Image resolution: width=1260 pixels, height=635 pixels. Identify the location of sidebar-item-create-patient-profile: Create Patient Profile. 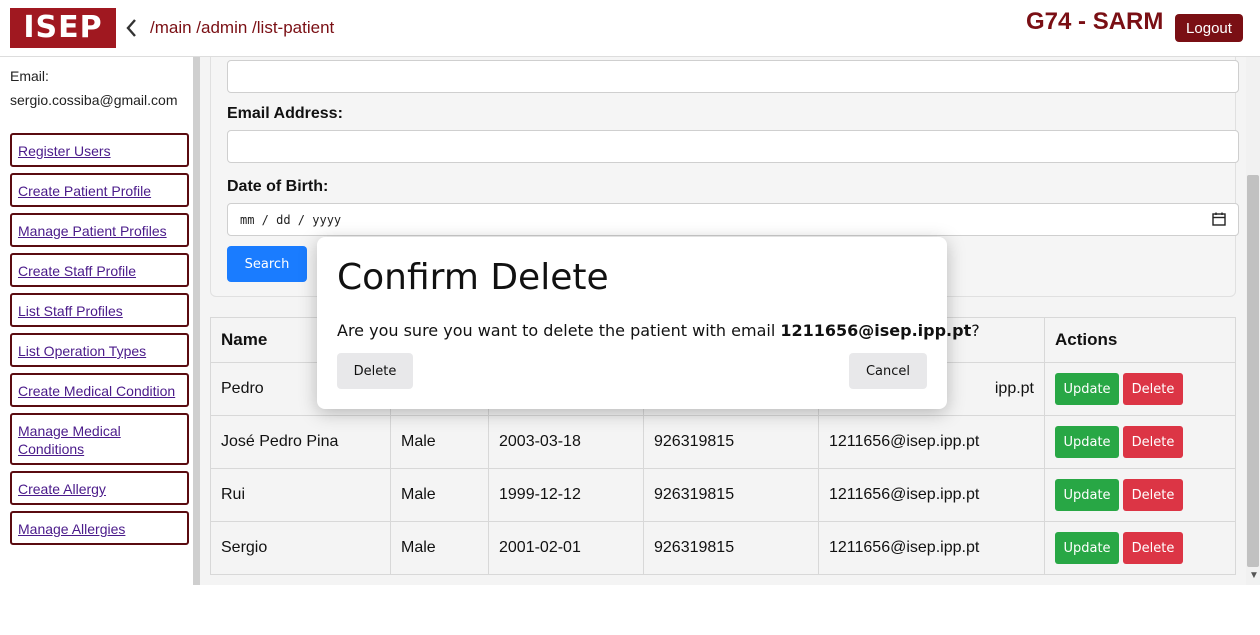
(99, 190).